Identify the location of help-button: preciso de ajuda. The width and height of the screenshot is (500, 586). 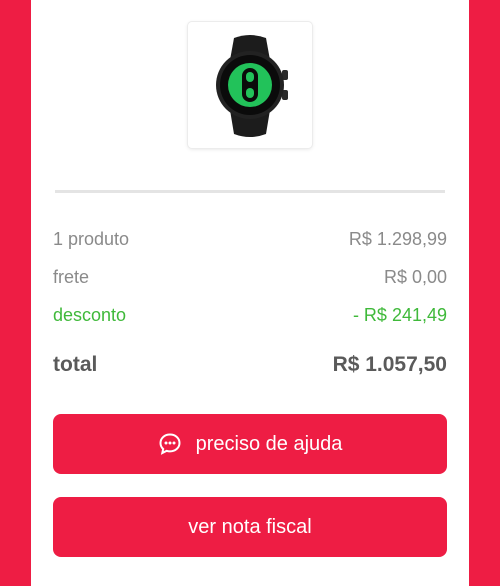
(250, 444).